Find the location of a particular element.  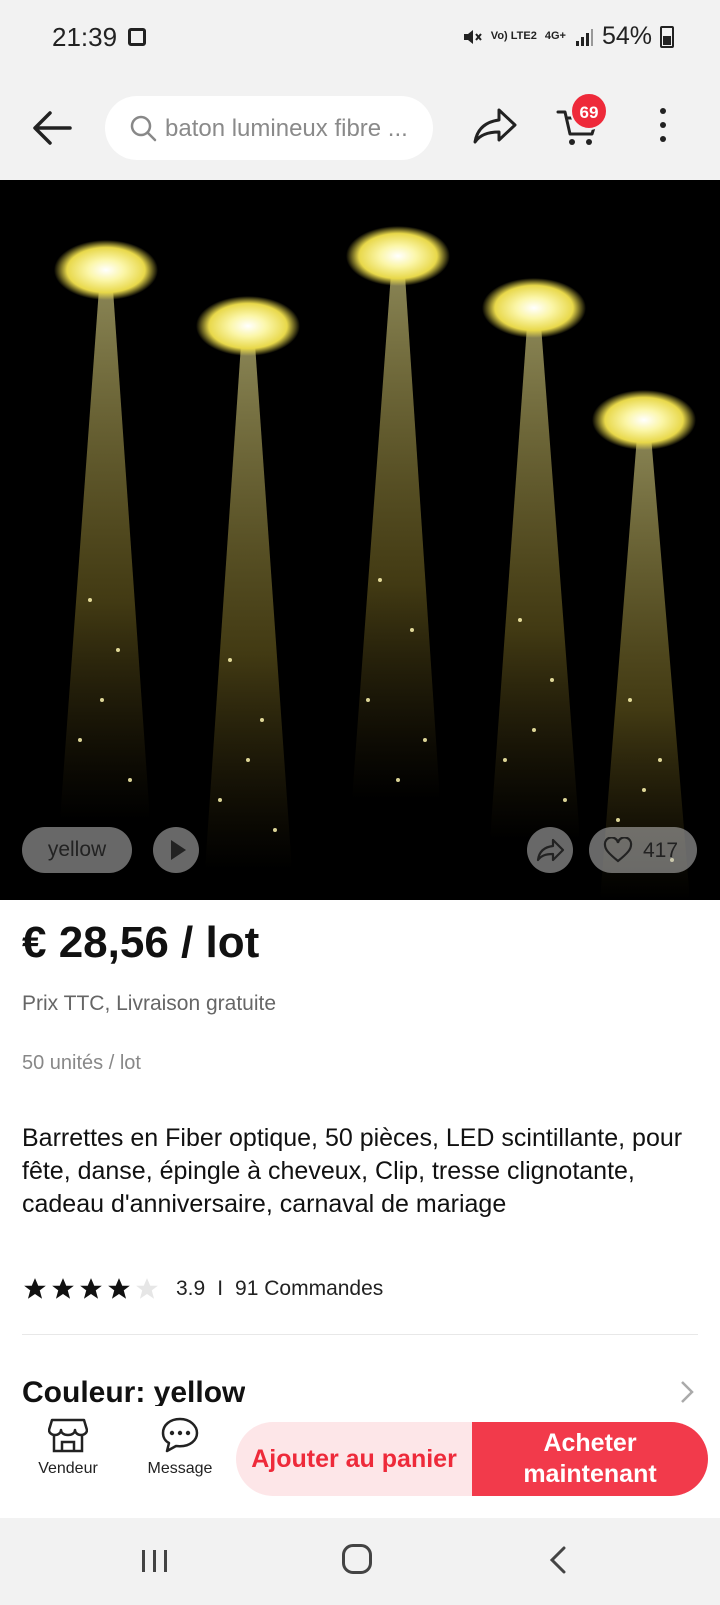

star-rating is located at coordinates (91, 1289).